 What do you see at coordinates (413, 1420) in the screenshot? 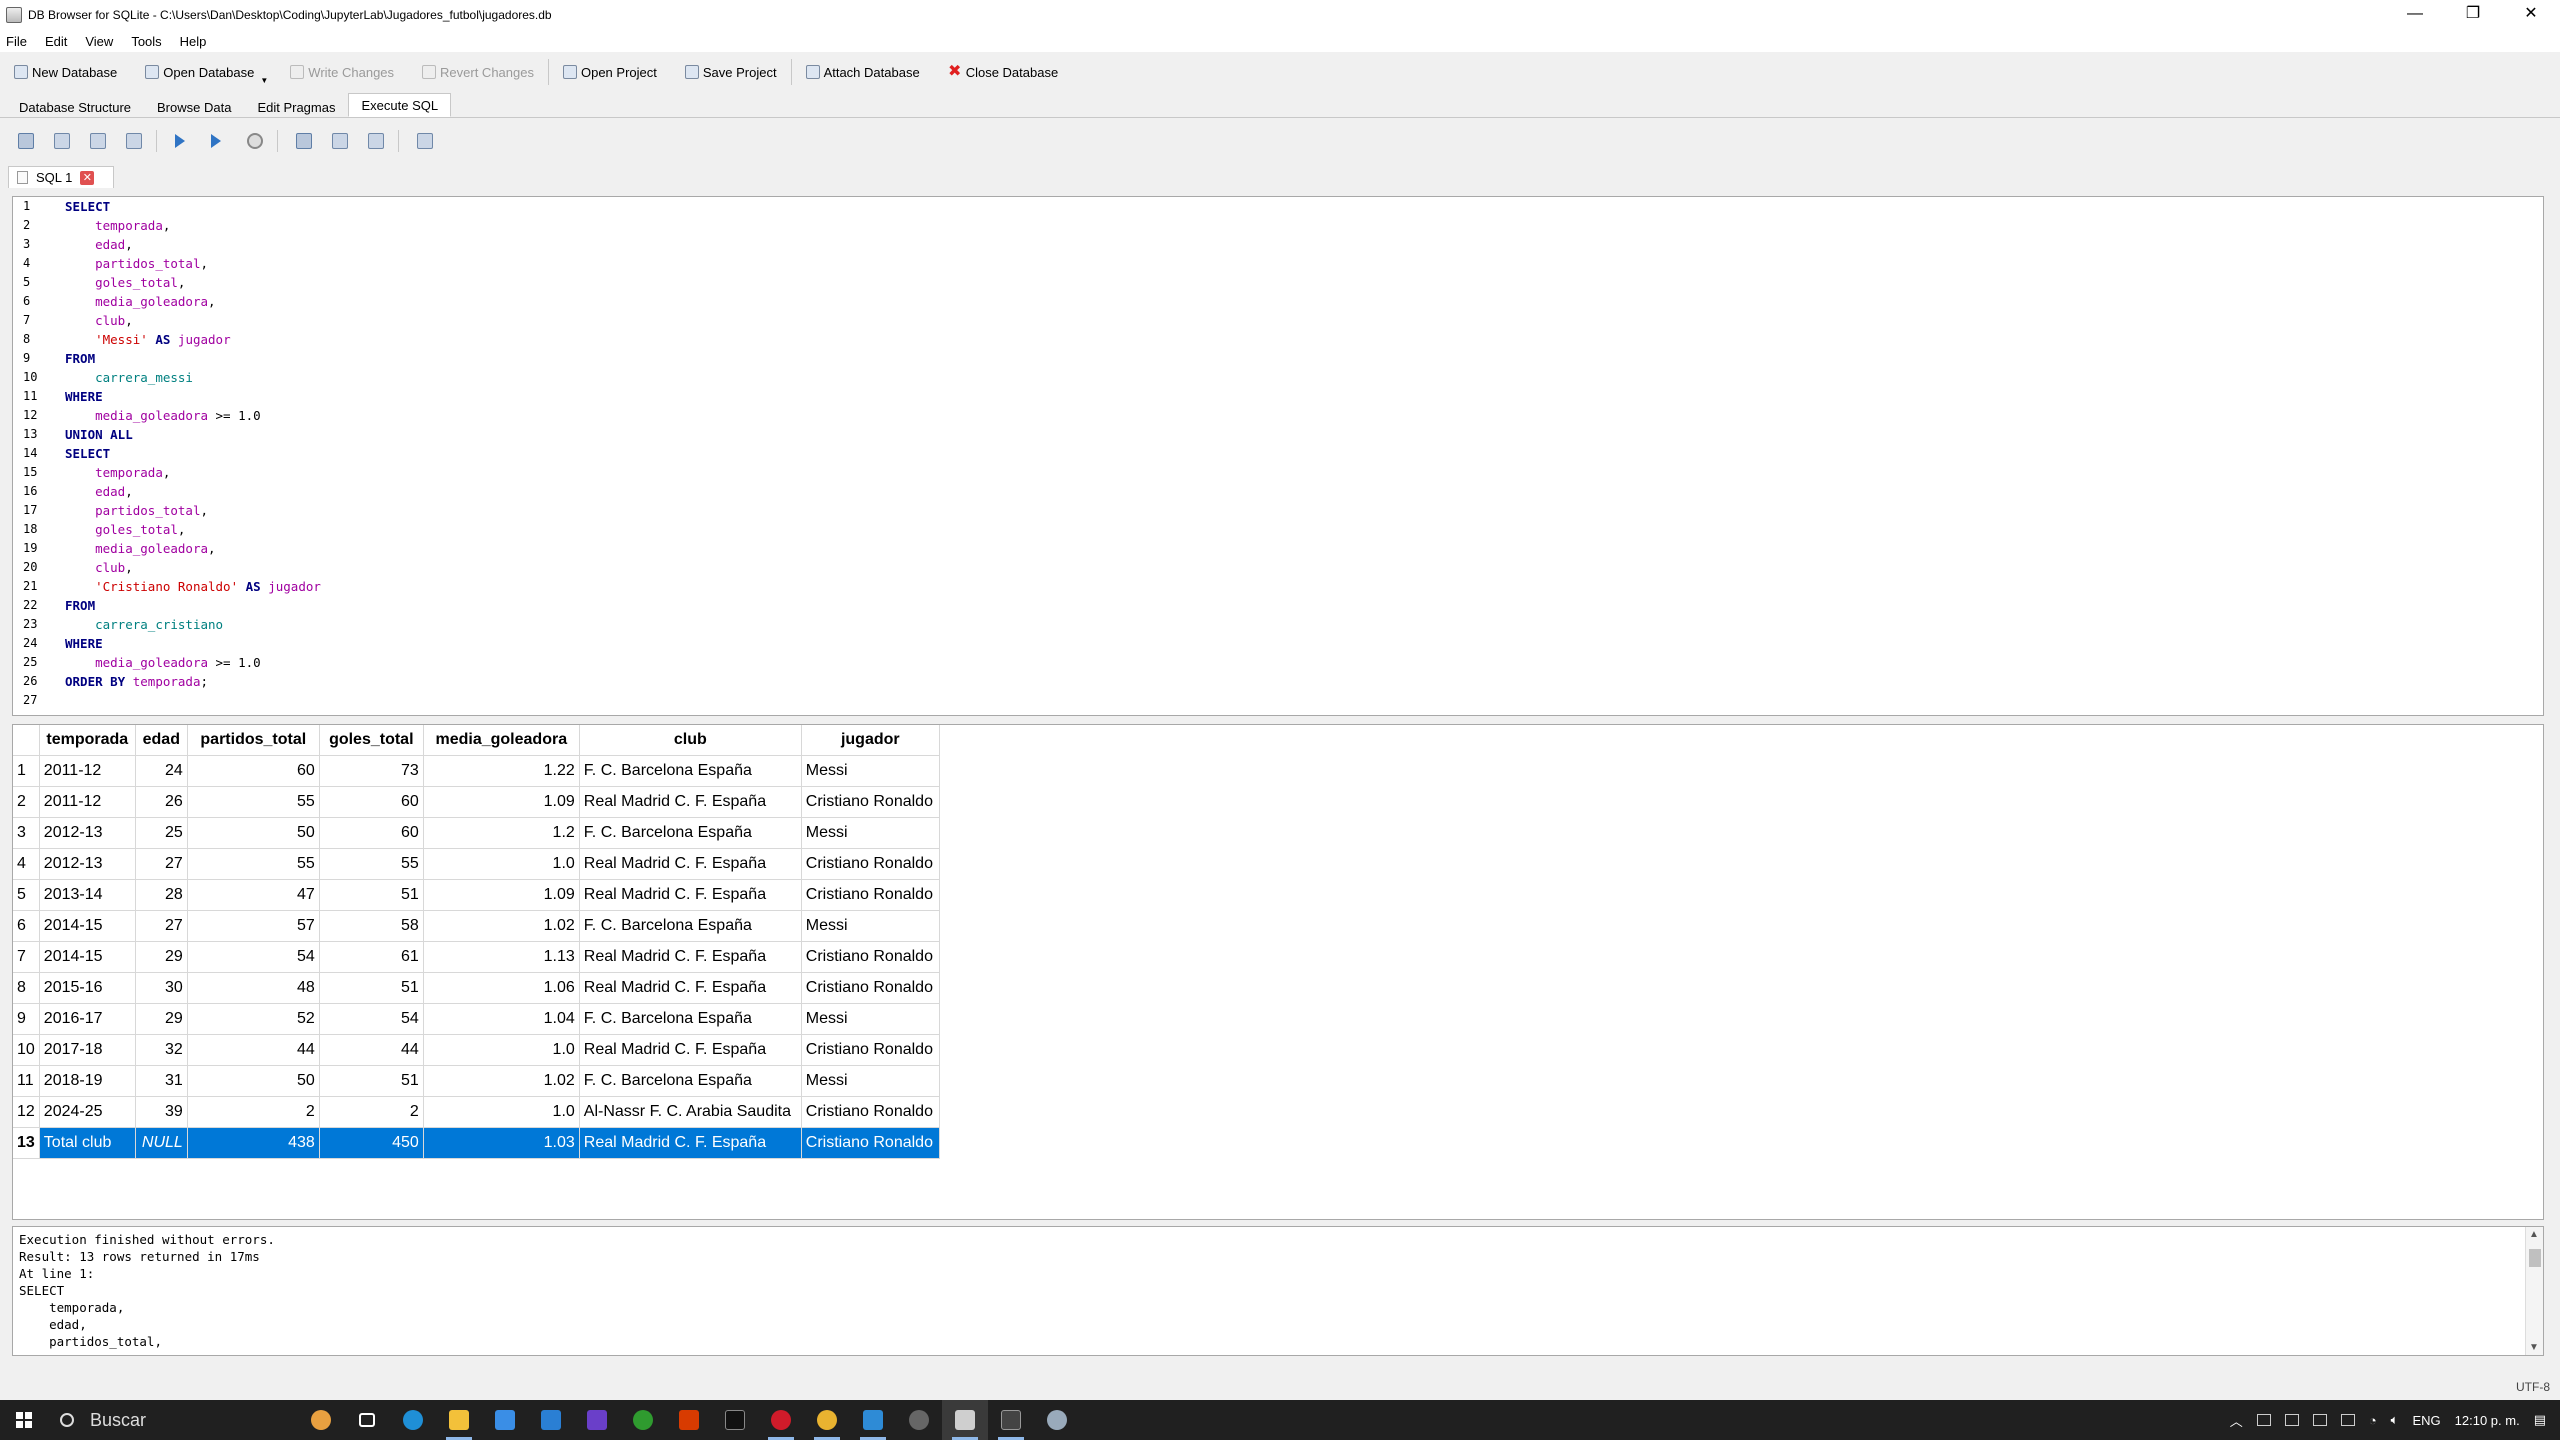
I see `edge-icon` at bounding box center [413, 1420].